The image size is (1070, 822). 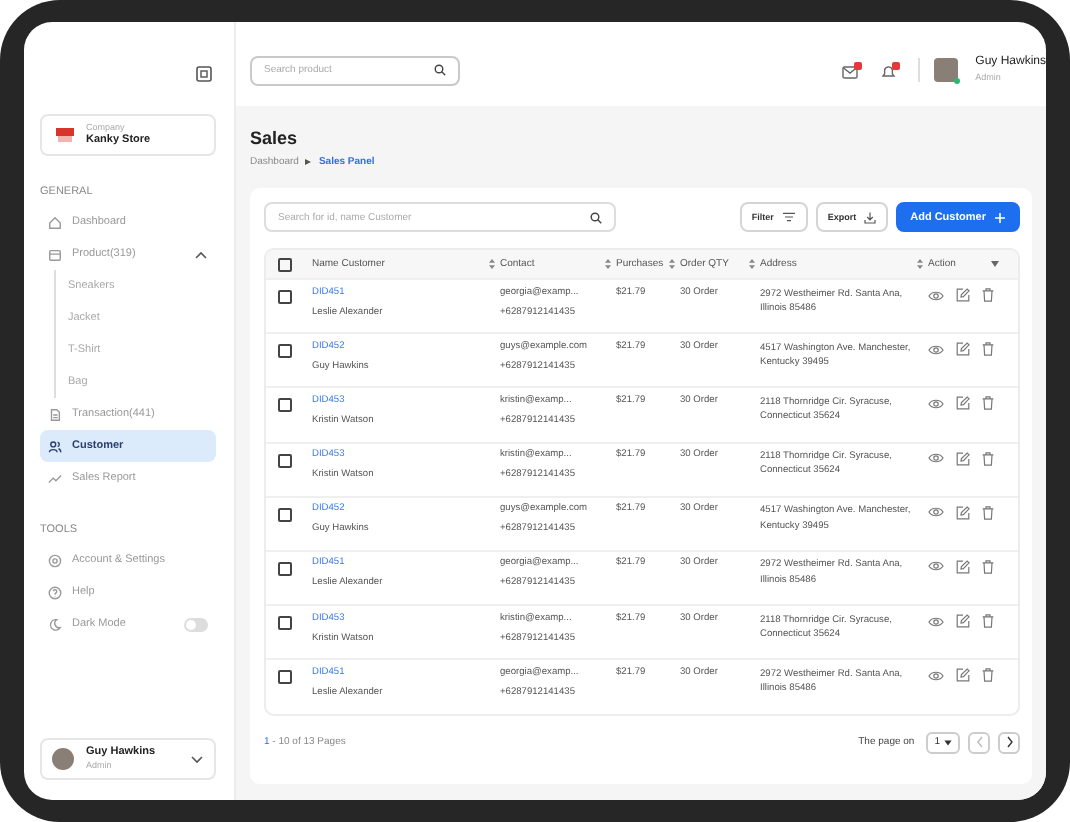 I want to click on dark-mode-toggle, so click(x=196, y=624).